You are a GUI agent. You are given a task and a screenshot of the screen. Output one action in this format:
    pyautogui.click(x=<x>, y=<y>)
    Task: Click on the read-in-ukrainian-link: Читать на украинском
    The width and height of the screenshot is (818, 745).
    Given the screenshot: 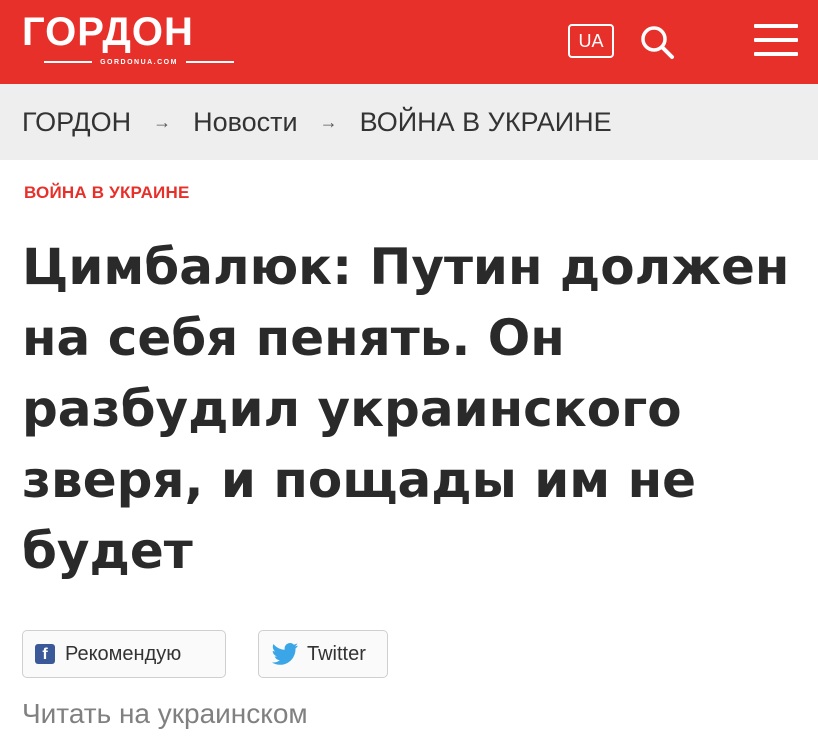 What is the action you would take?
    pyautogui.click(x=165, y=714)
    